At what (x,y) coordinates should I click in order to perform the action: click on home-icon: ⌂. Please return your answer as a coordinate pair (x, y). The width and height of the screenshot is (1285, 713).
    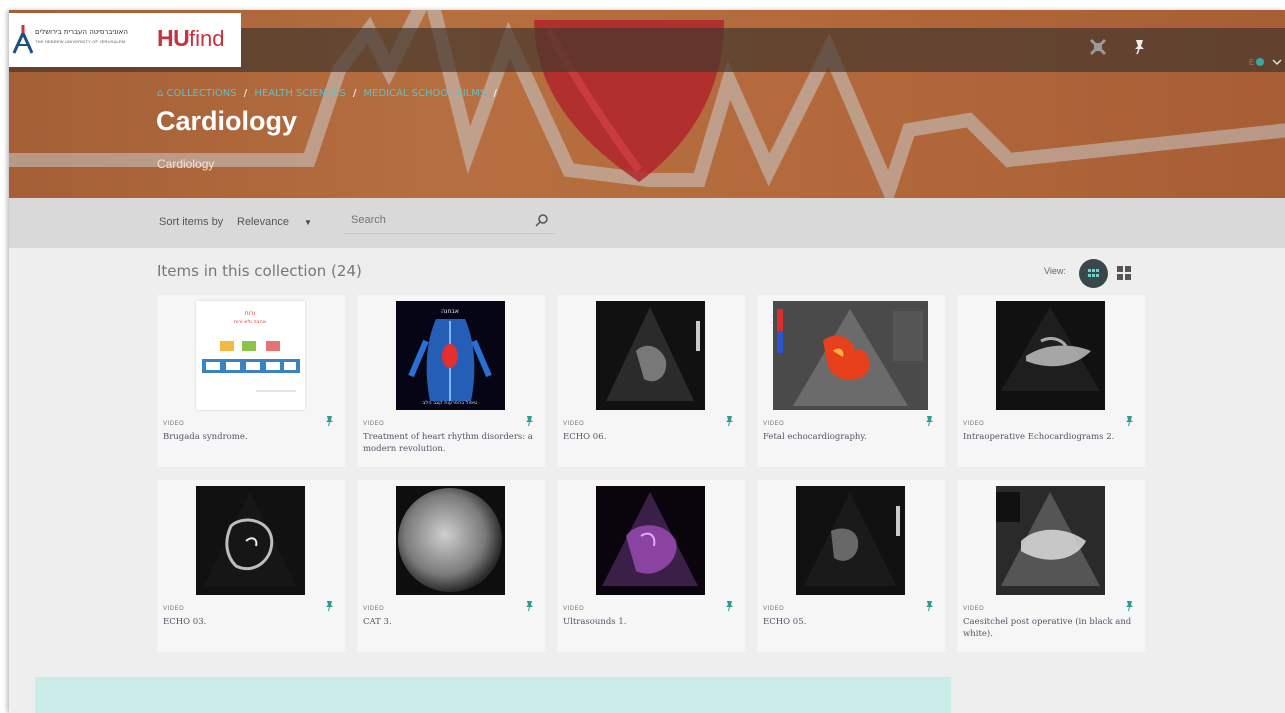
    Looking at the image, I should click on (160, 93).